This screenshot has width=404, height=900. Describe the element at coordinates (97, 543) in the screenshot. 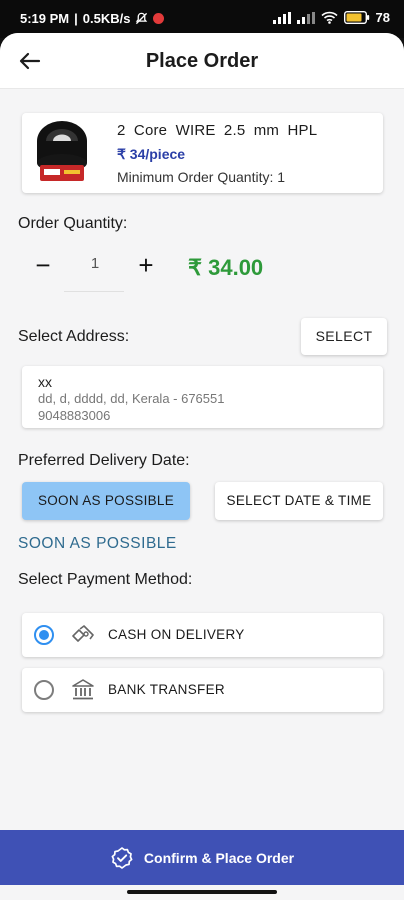

I see `selected-delivery-date: SOON AS POSSIBLE` at that location.